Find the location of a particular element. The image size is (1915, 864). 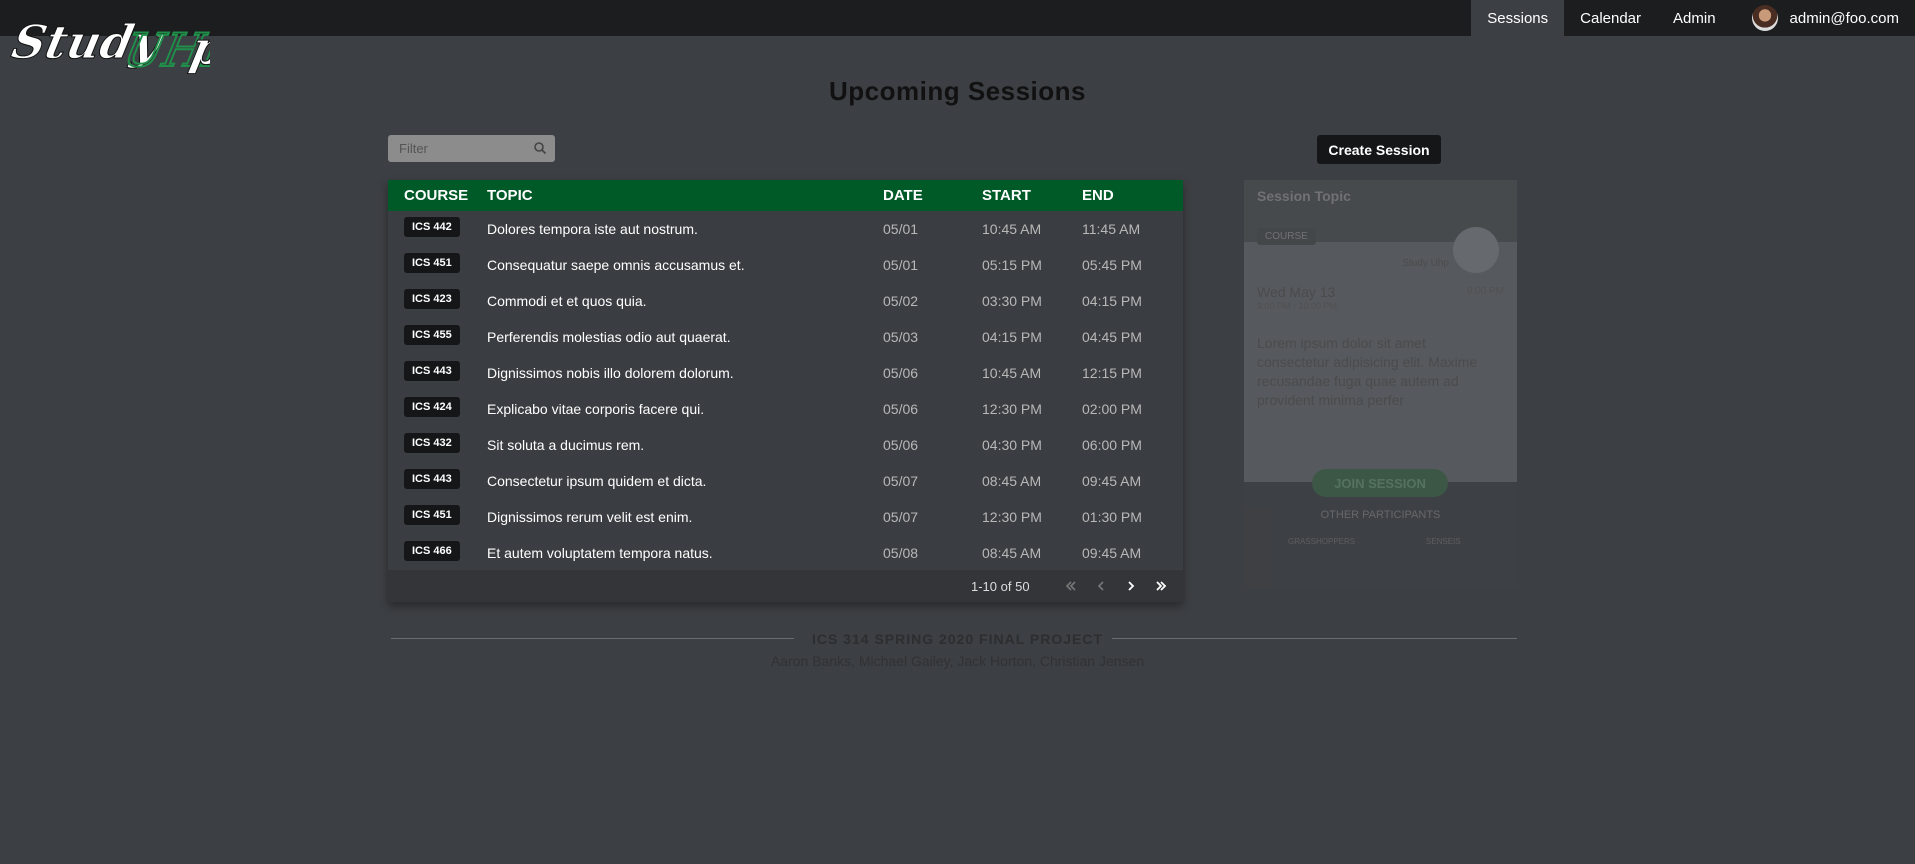

avatar is located at coordinates (1764, 18).